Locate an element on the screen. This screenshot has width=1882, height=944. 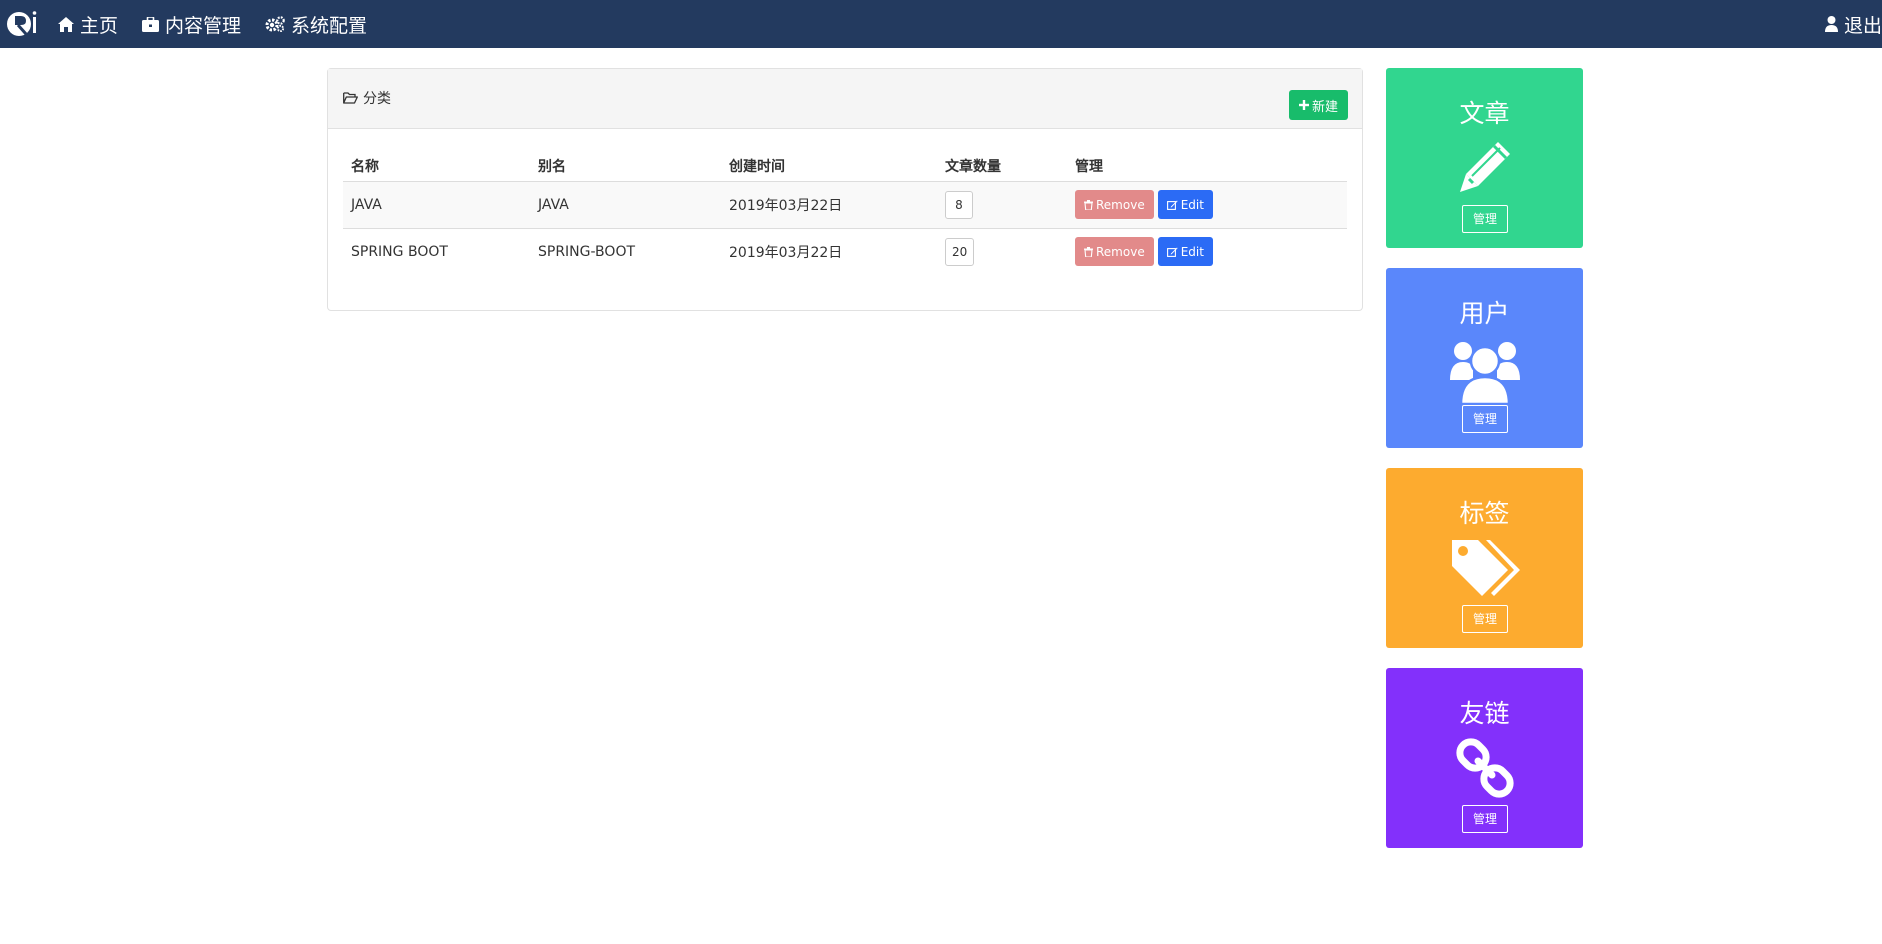
cell-name: SPRING BOOT is located at coordinates (399, 251).